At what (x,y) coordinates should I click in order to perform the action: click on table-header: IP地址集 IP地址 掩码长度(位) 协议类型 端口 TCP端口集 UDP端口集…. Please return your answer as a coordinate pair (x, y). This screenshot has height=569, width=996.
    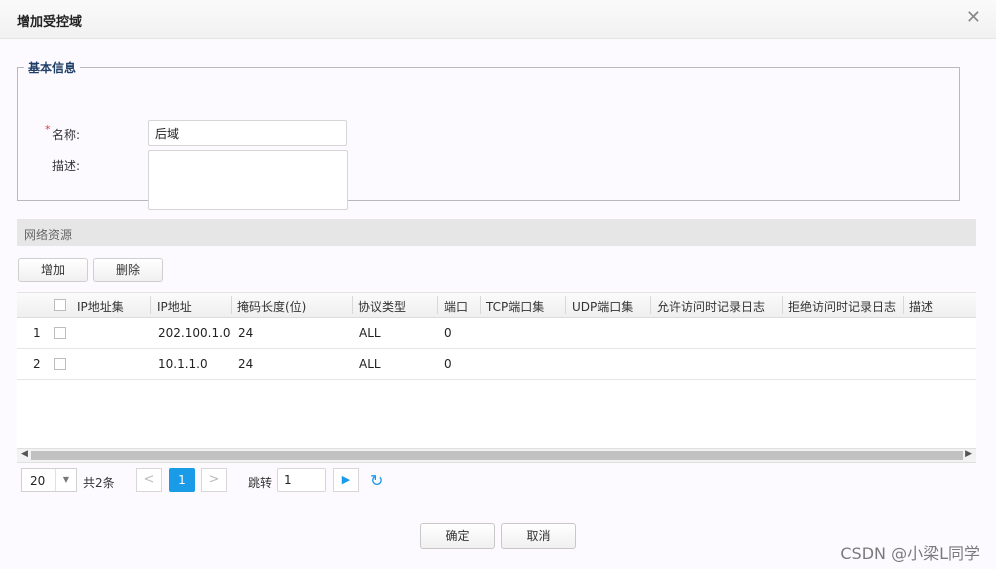
    Looking at the image, I should click on (496, 305).